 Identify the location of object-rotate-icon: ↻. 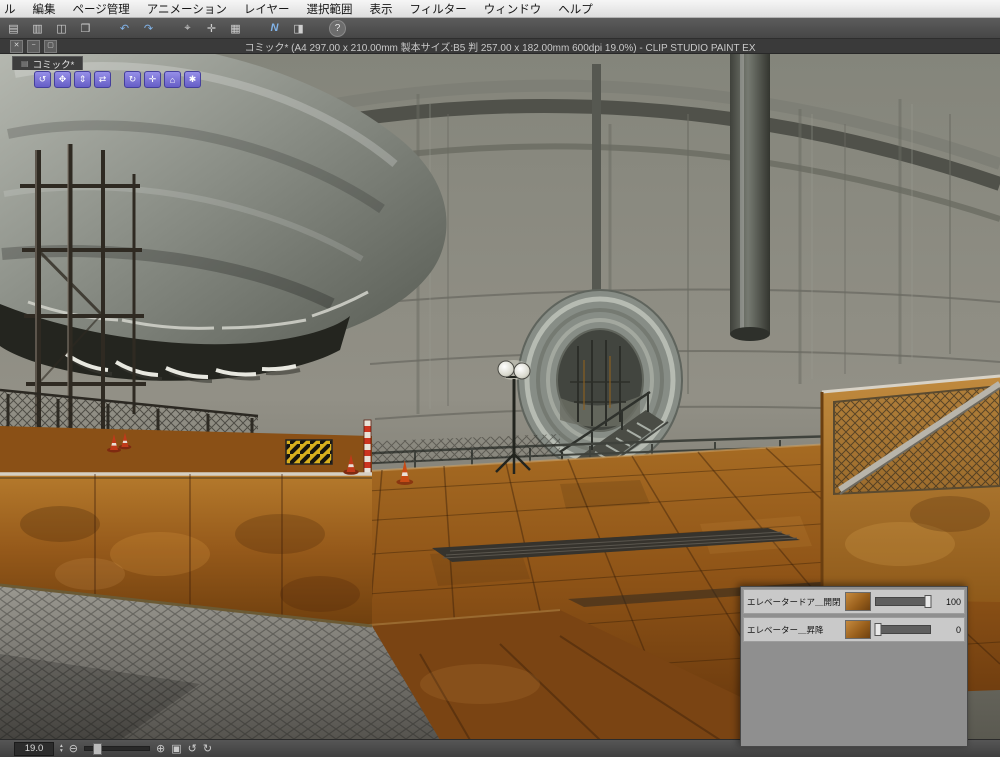
(132, 79).